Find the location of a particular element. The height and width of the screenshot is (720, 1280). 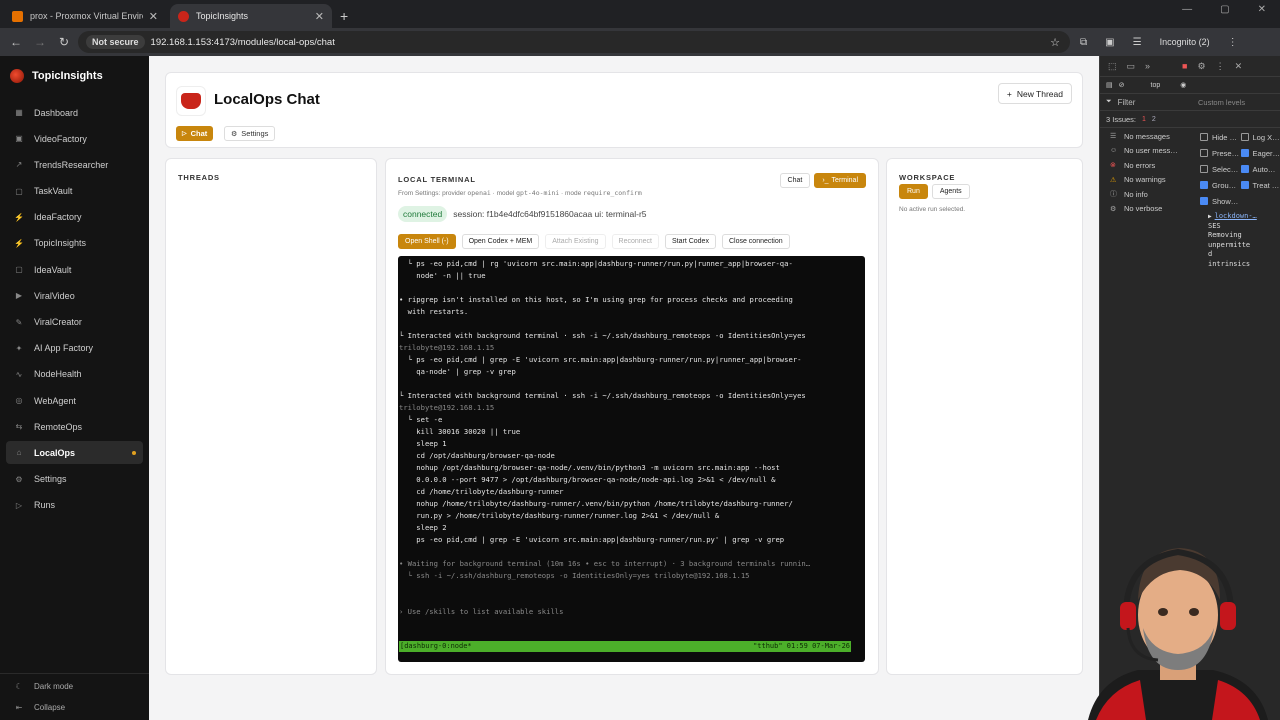

back-icon: ← is located at coordinates (16, 42).